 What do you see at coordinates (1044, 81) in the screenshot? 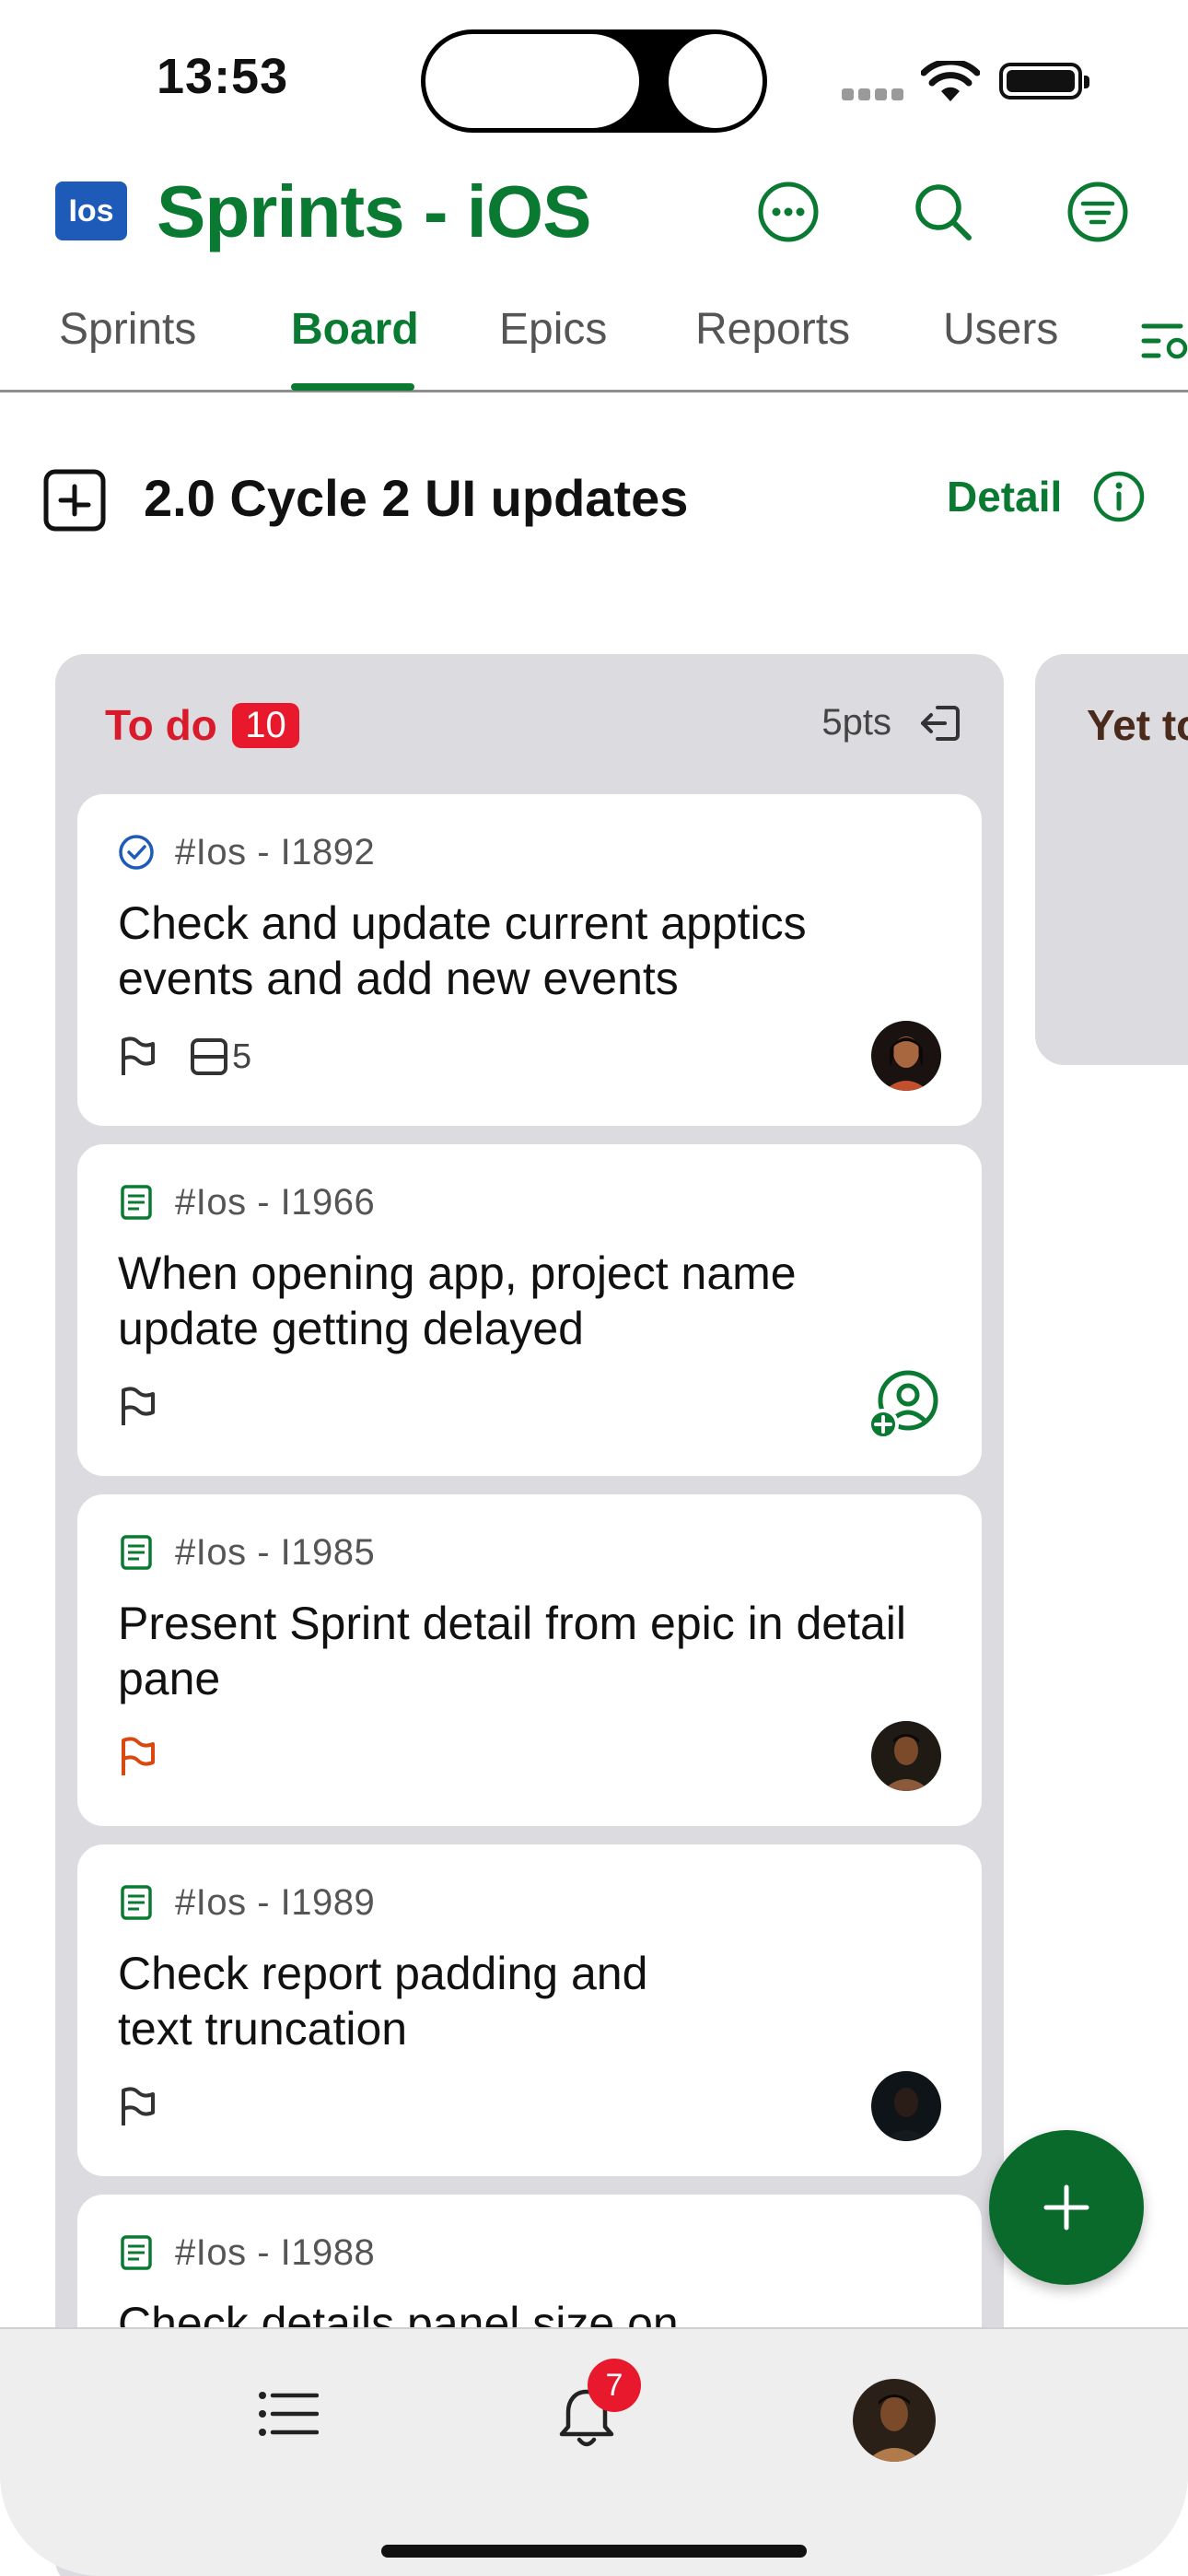
I see `battery-icon` at bounding box center [1044, 81].